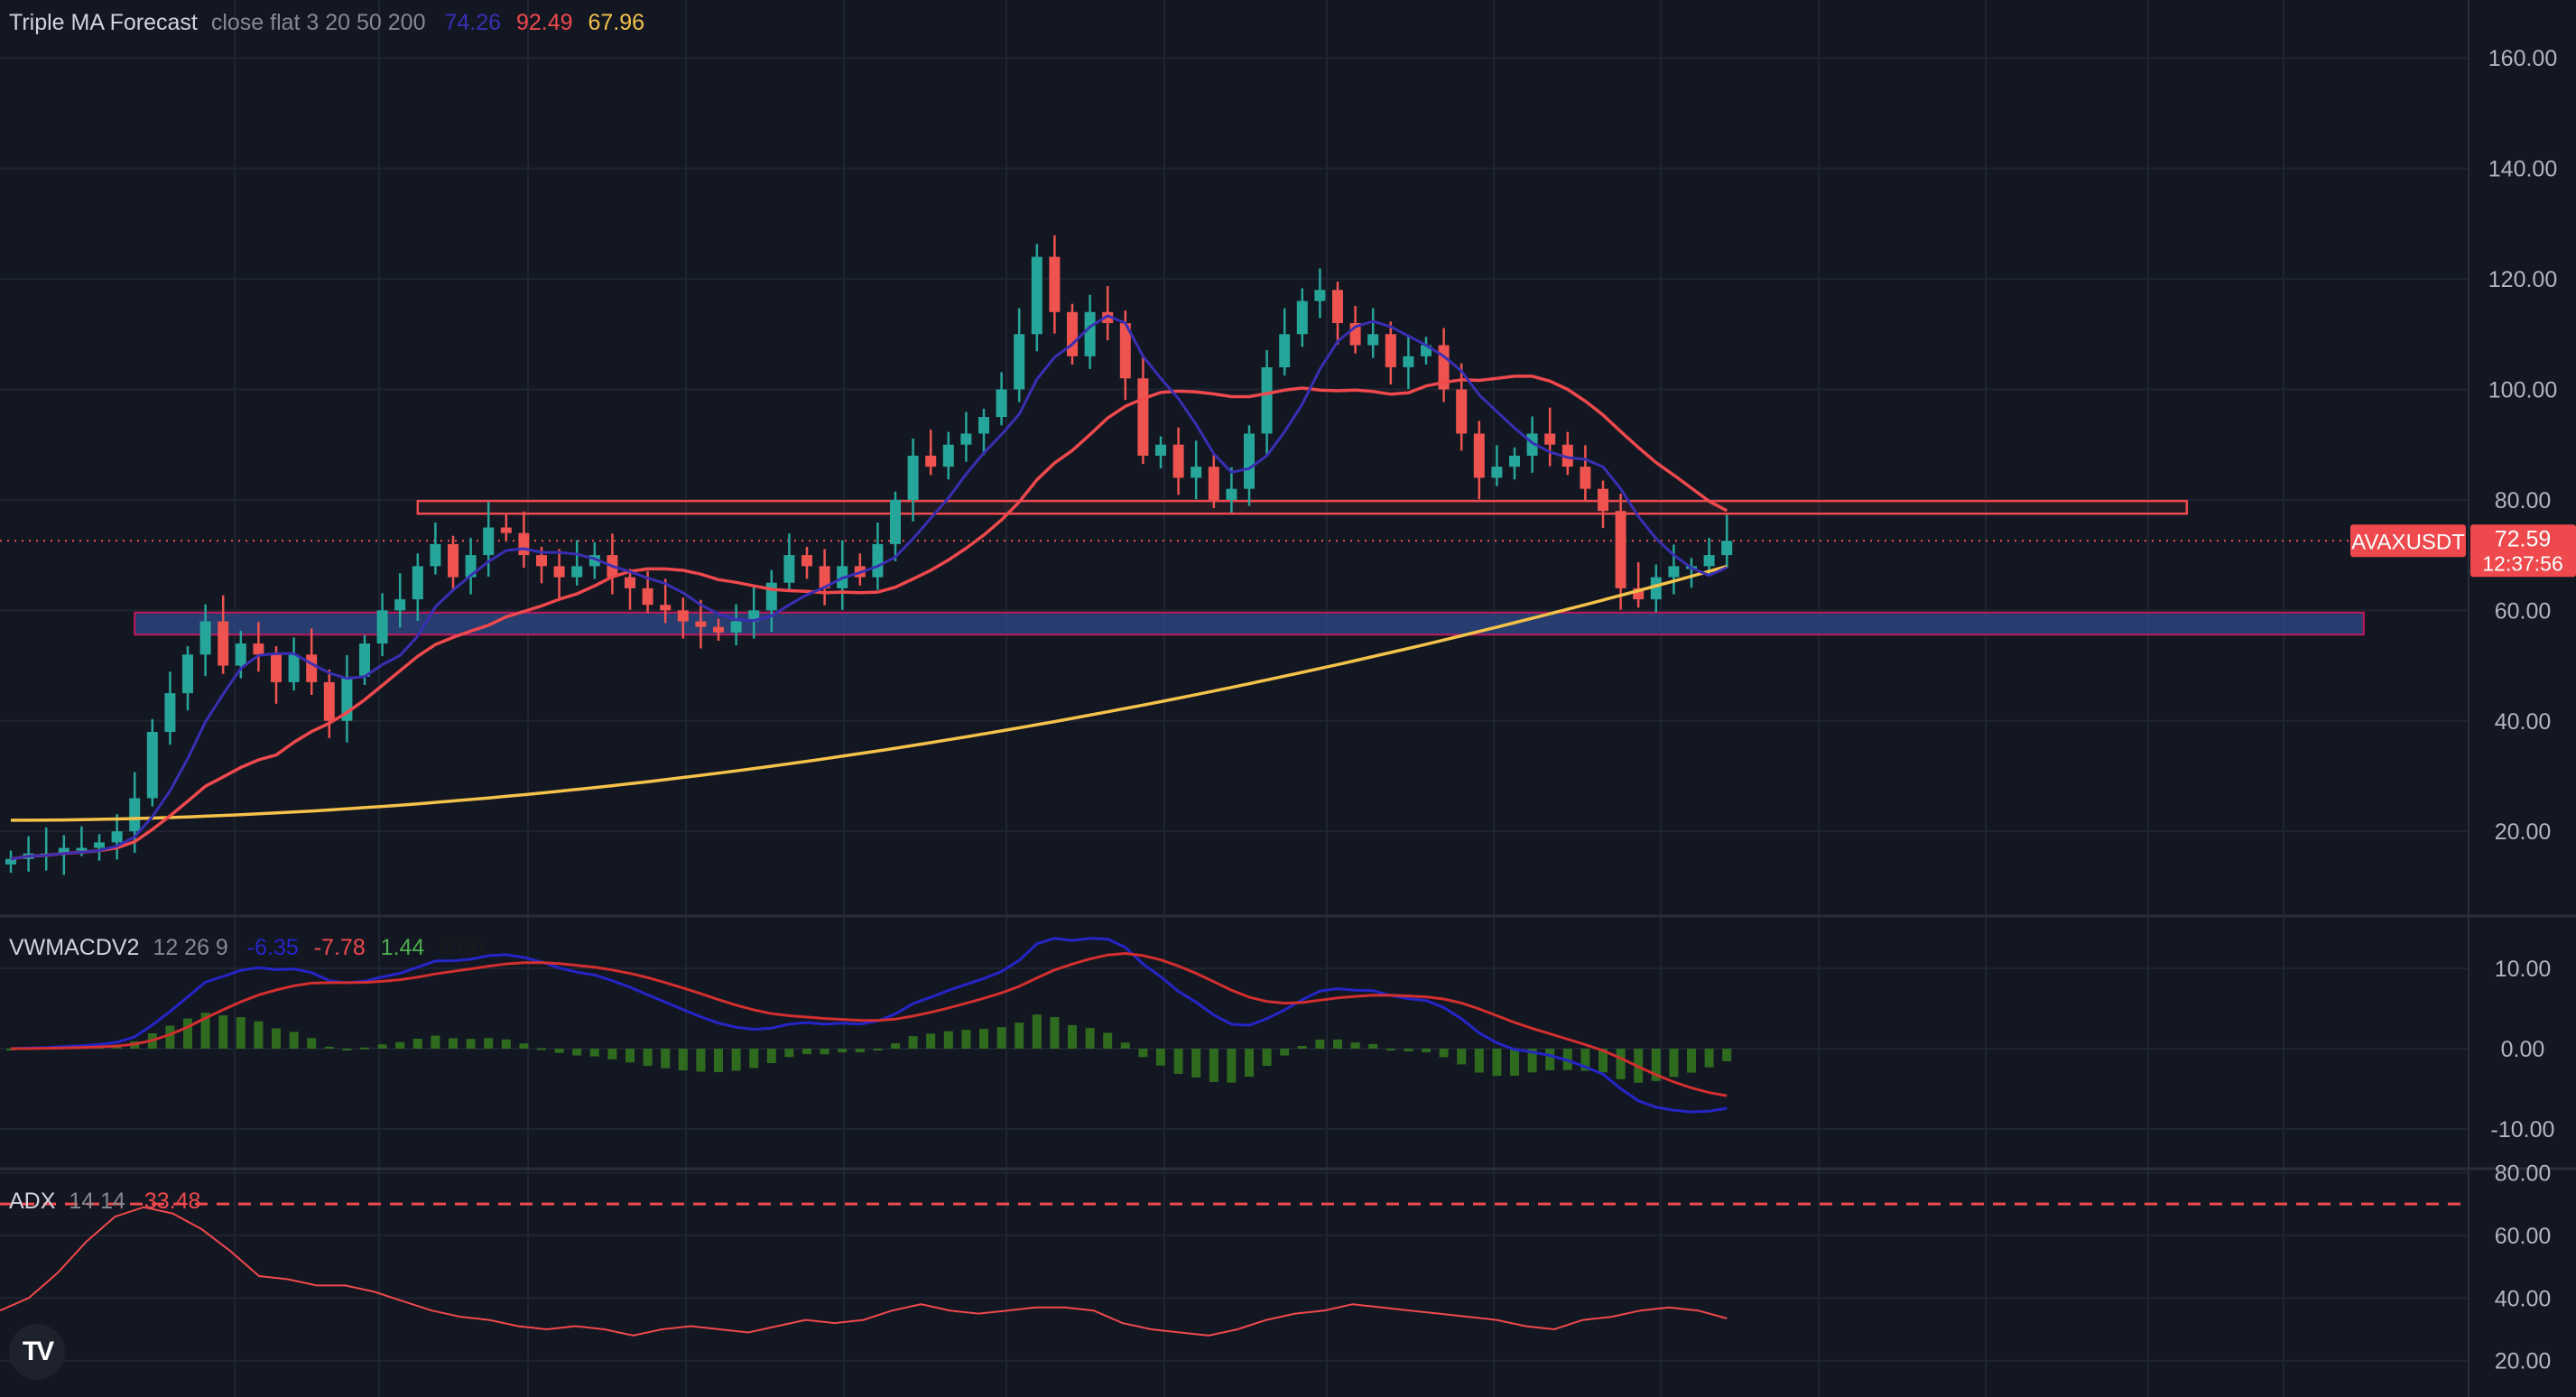 This screenshot has height=1397, width=2576. I want to click on macd-legend-title: VWMACDV2, so click(74, 947).